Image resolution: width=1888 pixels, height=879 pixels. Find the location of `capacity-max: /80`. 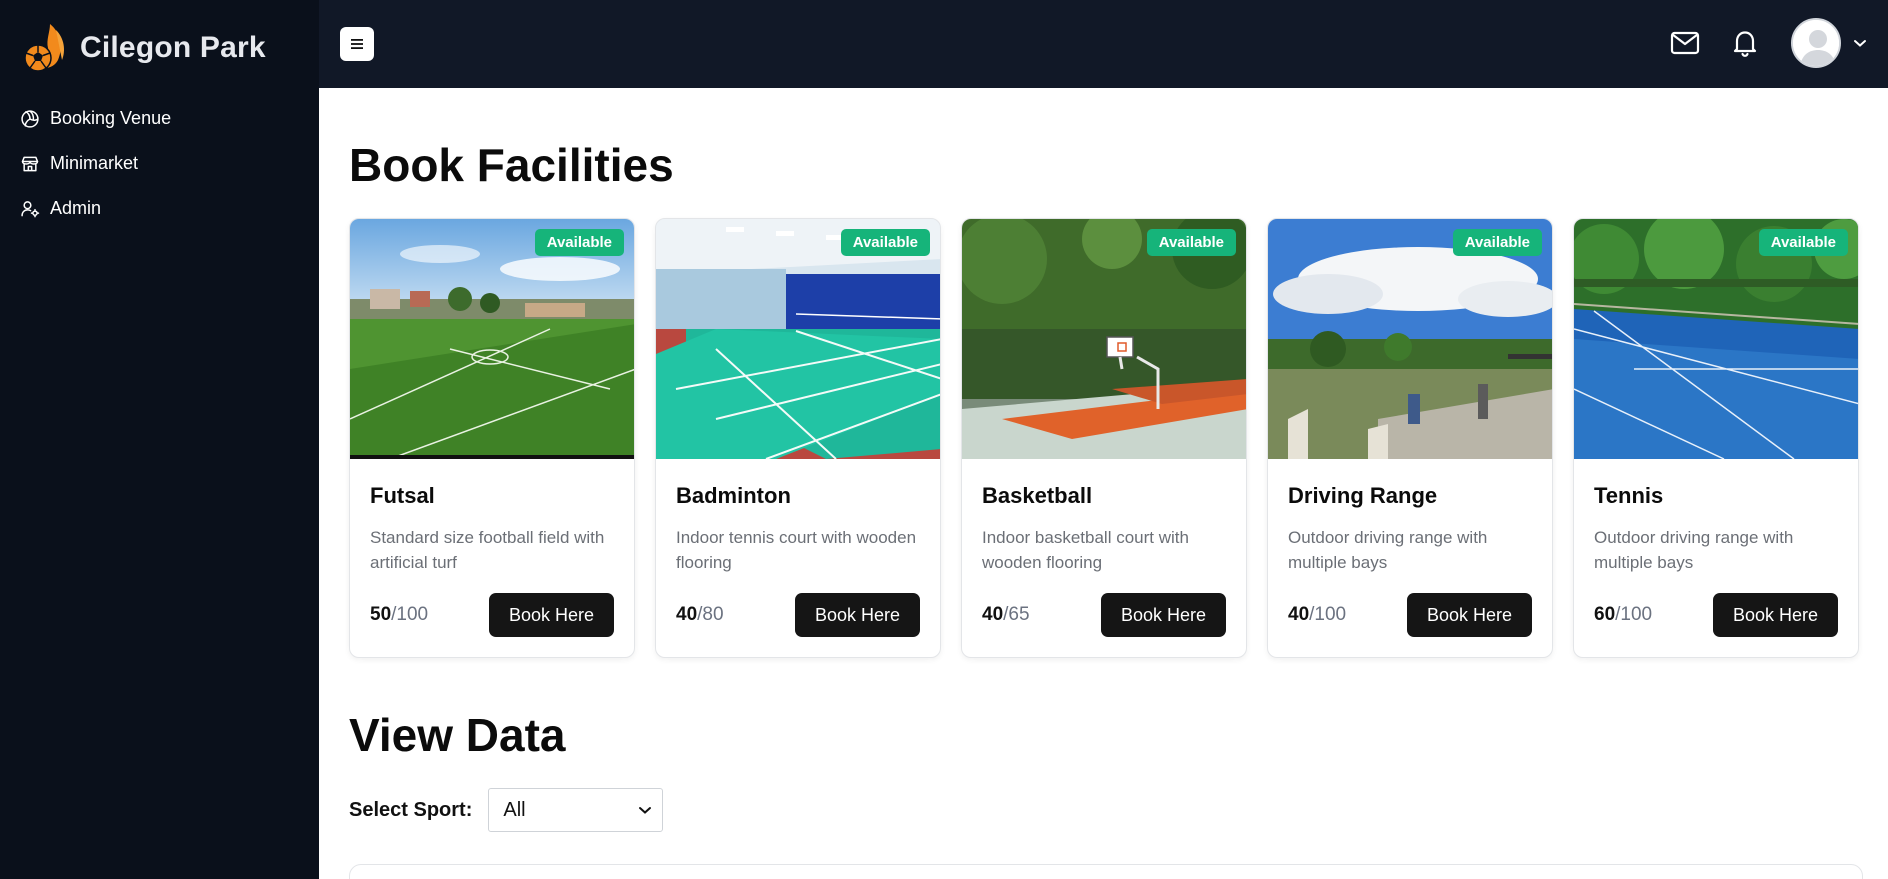

capacity-max: /80 is located at coordinates (710, 614).